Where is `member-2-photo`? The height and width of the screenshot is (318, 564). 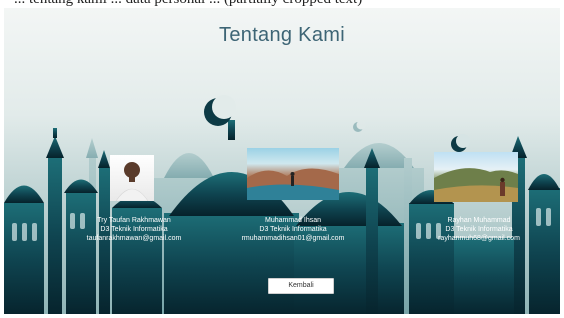
member-2-photo is located at coordinates (293, 174).